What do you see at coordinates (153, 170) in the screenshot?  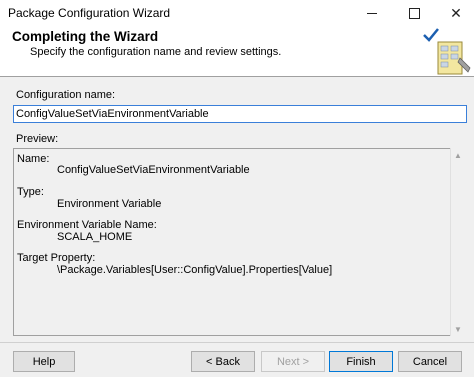 I see `preview-name-value: ConfigValueSetViaEnvironmentVariable` at bounding box center [153, 170].